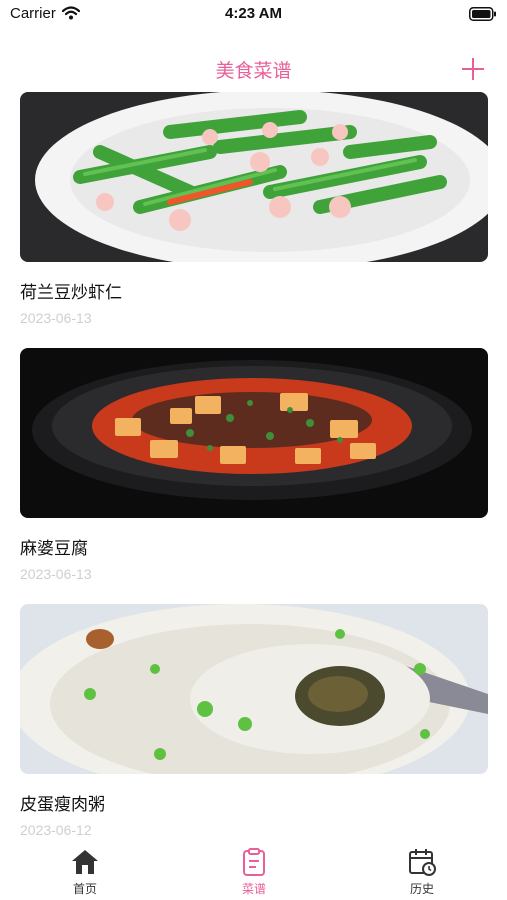  I want to click on status-bar: Carrier 4:23 AM, so click(253, 15).